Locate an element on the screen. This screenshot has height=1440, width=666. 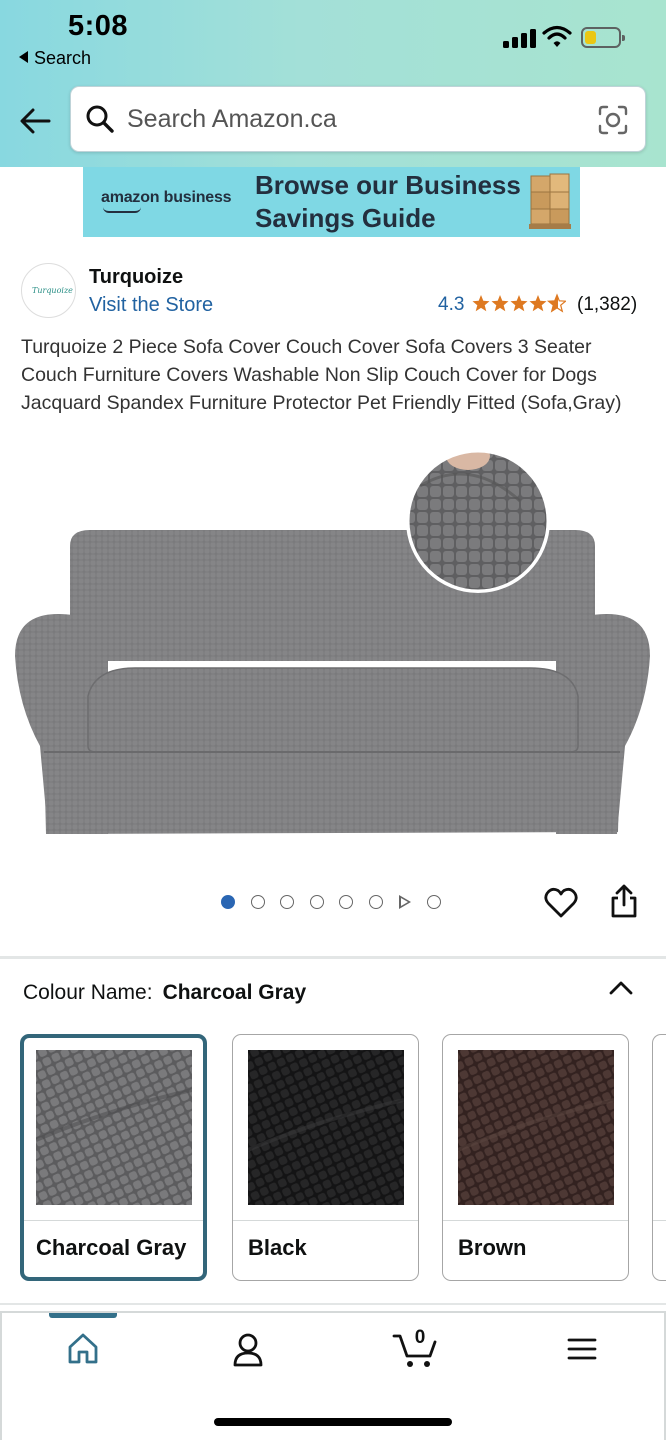
back-triangle-icon is located at coordinates (23, 57).